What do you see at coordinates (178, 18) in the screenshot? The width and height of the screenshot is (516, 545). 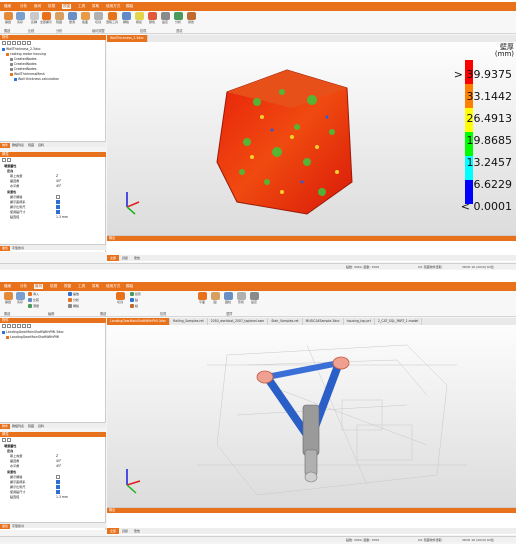 I see `analysis-button: 分析` at bounding box center [178, 18].